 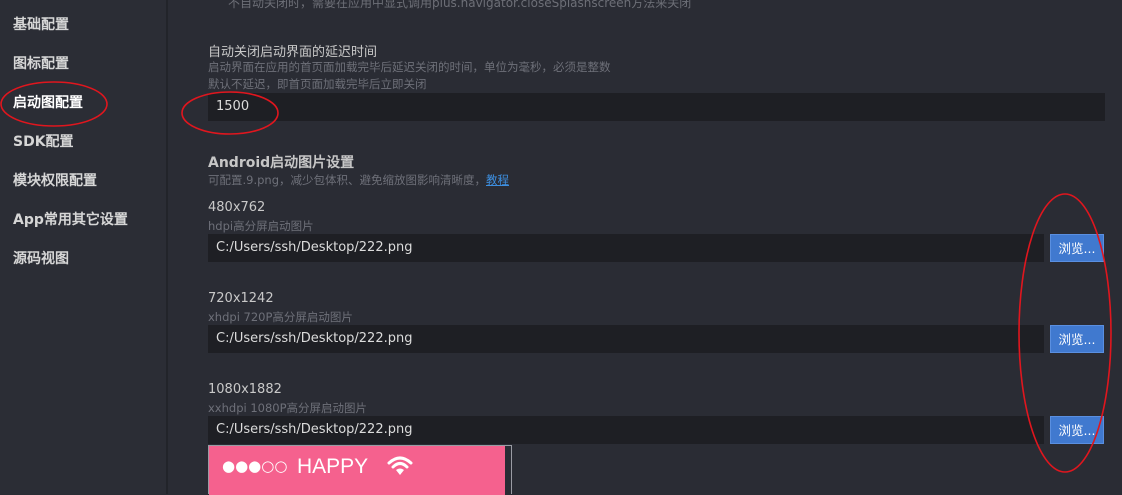 What do you see at coordinates (241, 298) in the screenshot?
I see `image-size-label: 720x1242` at bounding box center [241, 298].